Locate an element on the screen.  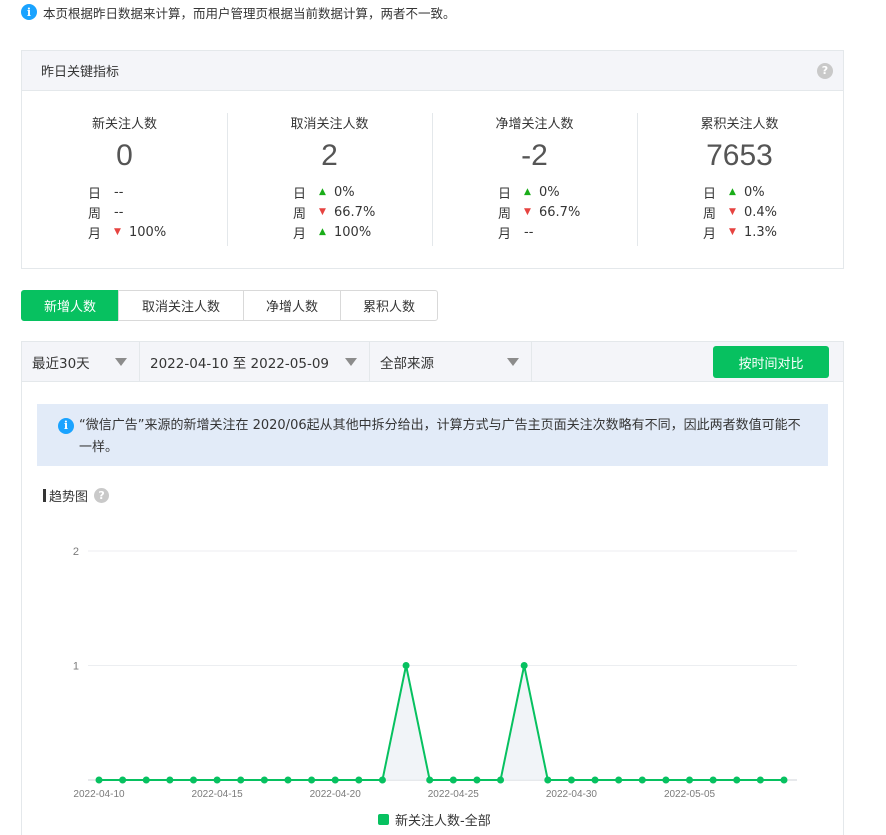
x-tick-label: 2022-04-10 is located at coordinates (99, 794).